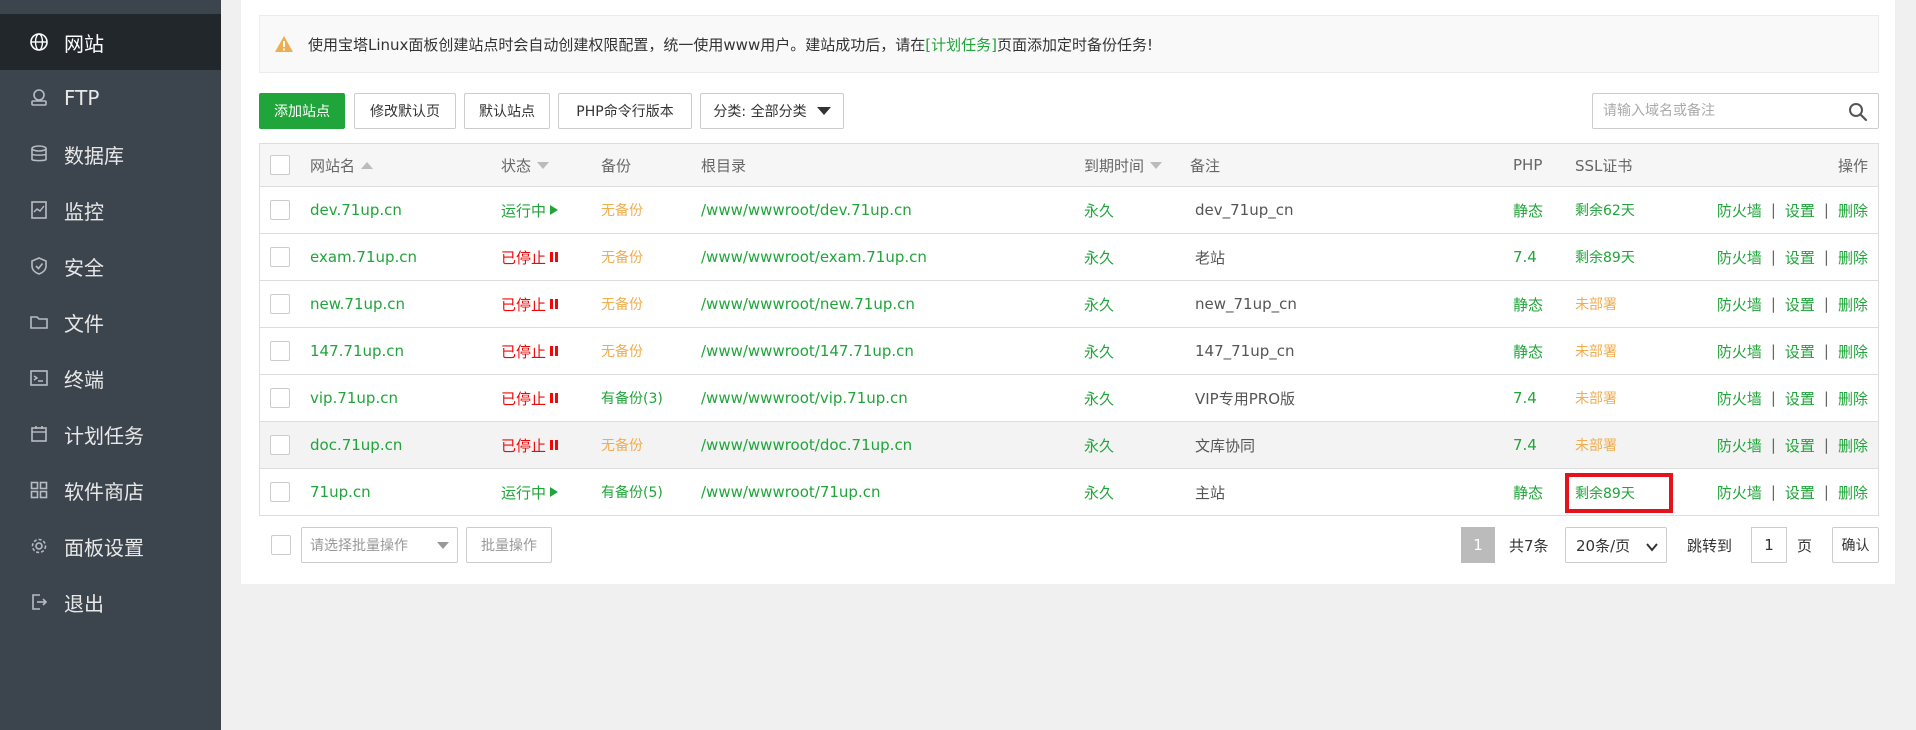 The width and height of the screenshot is (1916, 730). Describe the element at coordinates (1858, 112) in the screenshot. I see `search-icon` at that location.